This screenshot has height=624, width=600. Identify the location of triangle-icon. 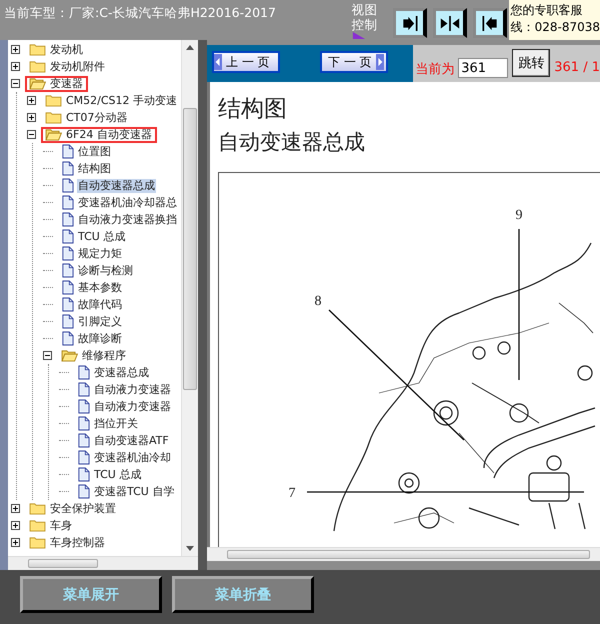
(359, 35).